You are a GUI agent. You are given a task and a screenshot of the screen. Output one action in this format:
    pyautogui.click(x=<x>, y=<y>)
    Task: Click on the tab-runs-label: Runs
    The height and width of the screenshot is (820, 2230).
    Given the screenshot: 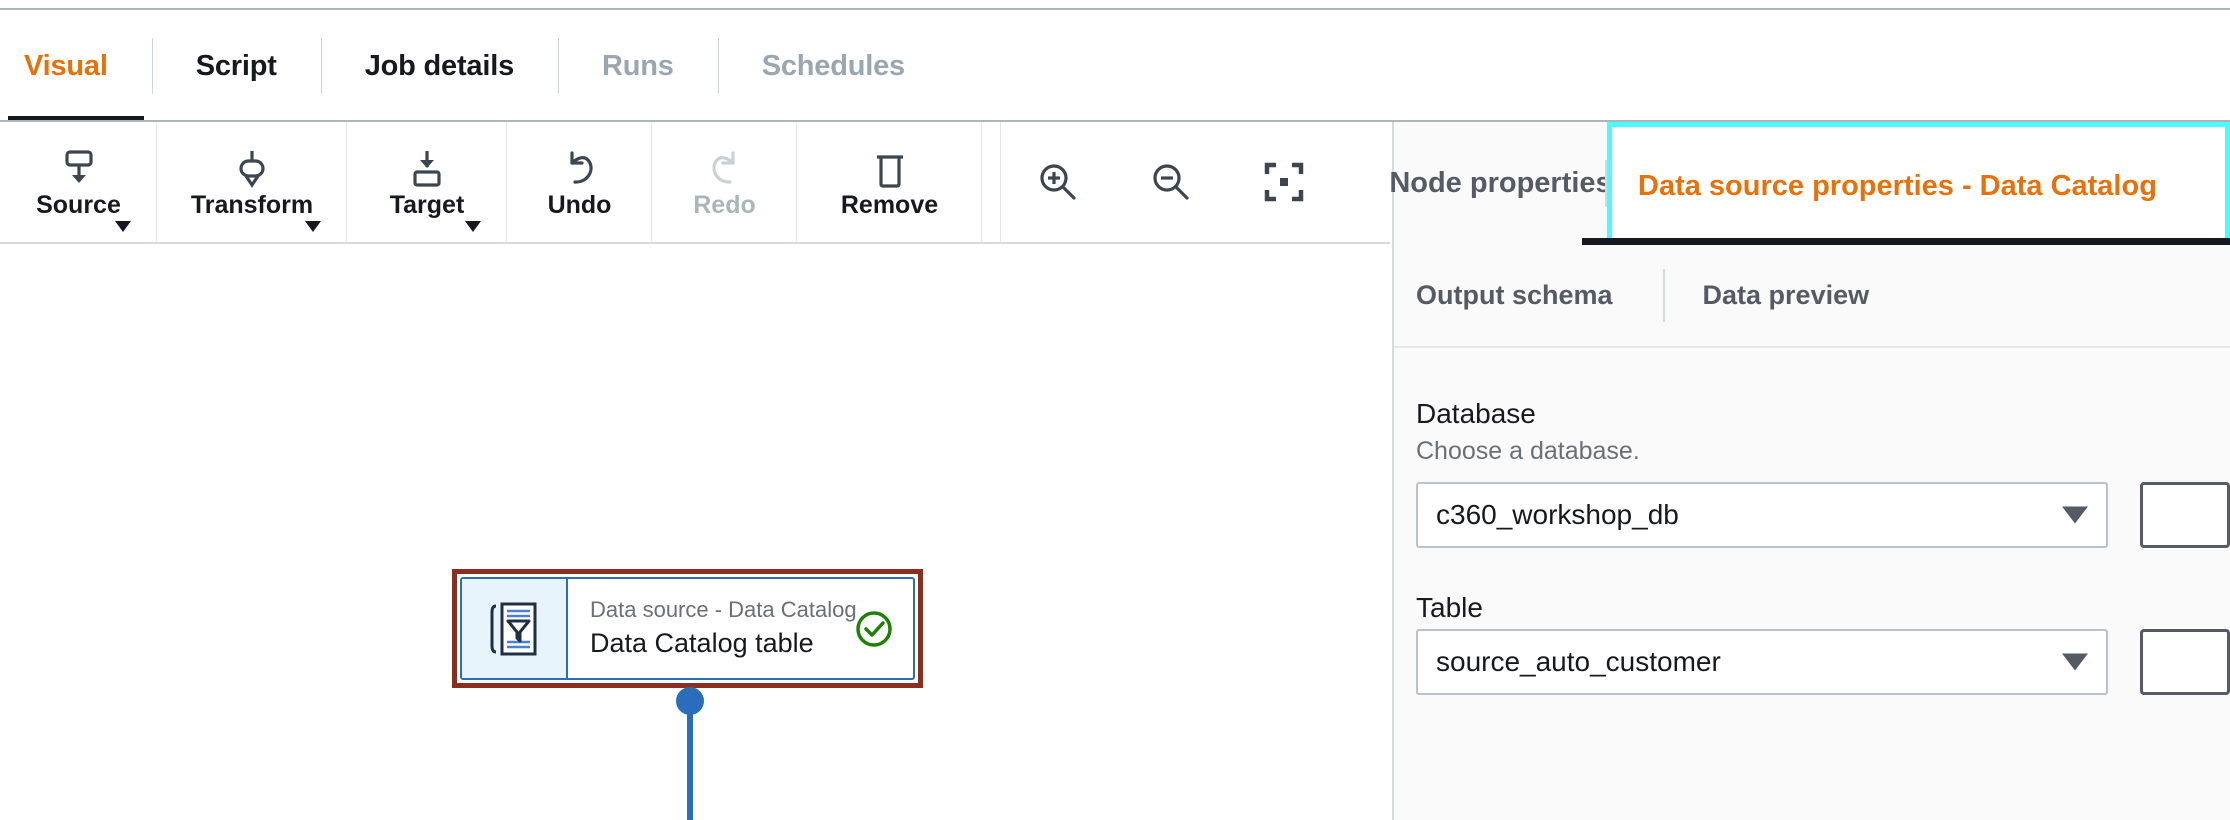 What is the action you would take?
    pyautogui.click(x=638, y=65)
    